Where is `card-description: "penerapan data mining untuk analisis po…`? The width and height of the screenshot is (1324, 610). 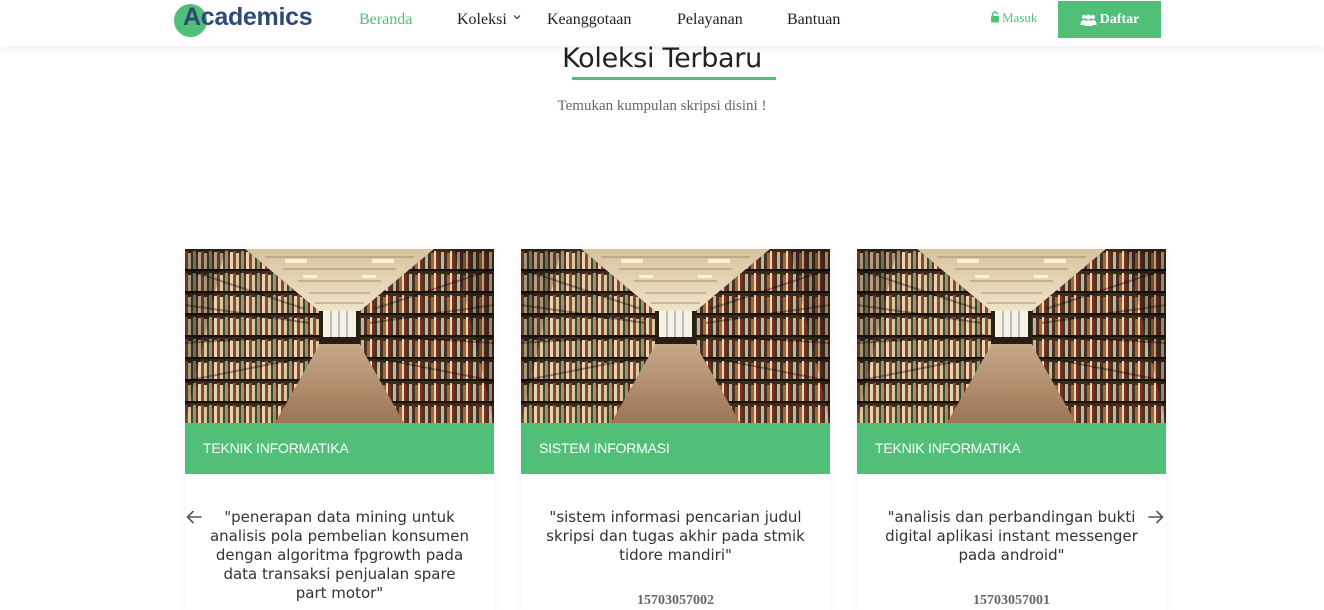 card-description: "penerapan data mining untuk analisis po… is located at coordinates (339, 555).